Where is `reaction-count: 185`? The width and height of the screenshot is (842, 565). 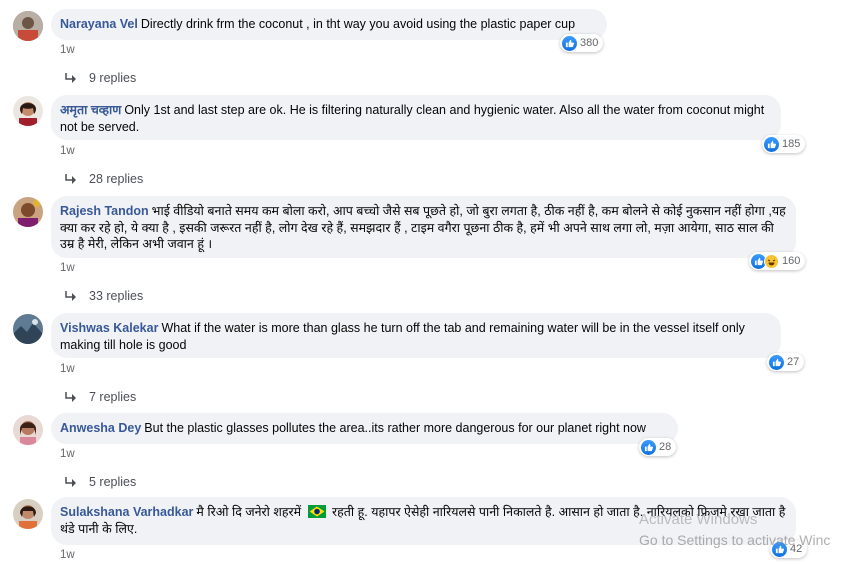
reaction-count: 185 is located at coordinates (784, 144).